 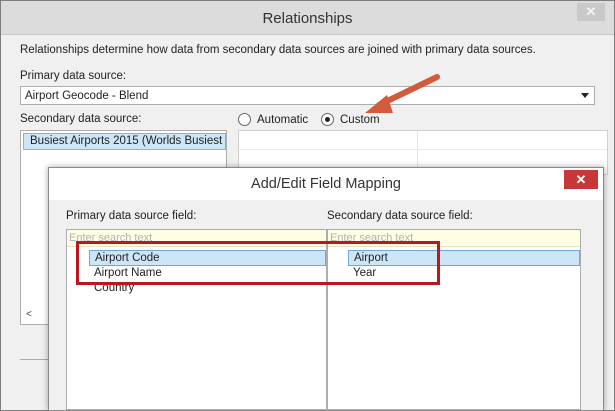 I want to click on primary-field-label: Primary data source field:, so click(x=131, y=216).